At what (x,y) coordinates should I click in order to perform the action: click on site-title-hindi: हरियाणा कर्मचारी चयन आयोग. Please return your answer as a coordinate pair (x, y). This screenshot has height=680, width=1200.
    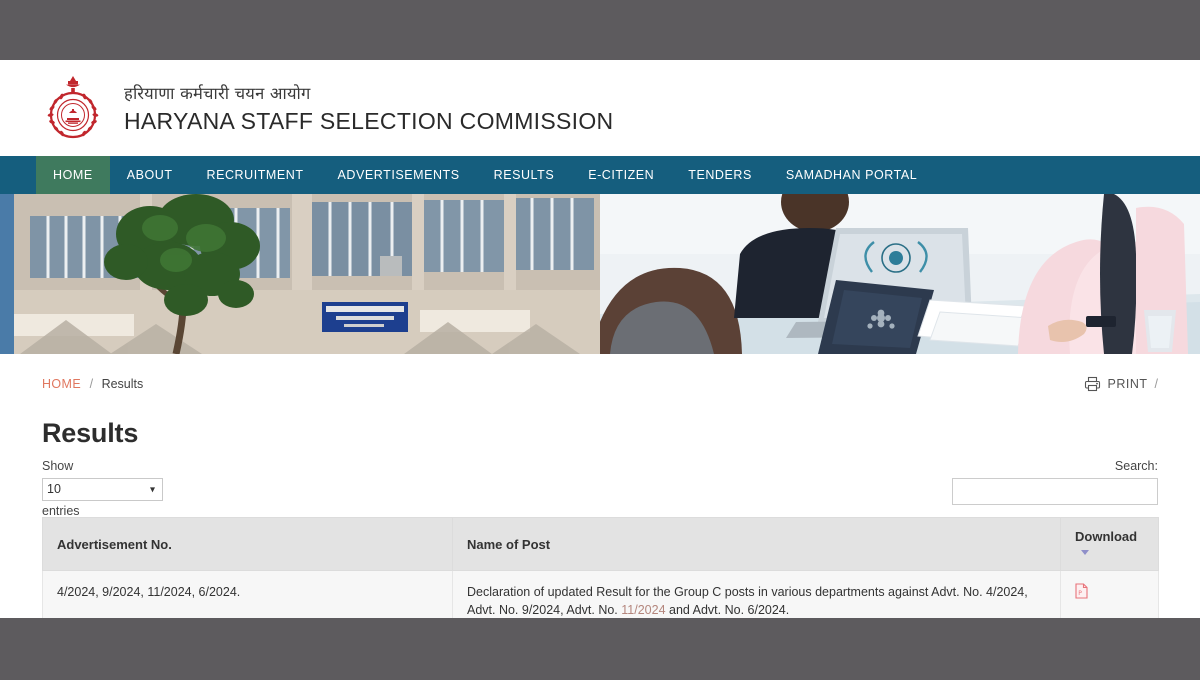
    Looking at the image, I should click on (217, 93).